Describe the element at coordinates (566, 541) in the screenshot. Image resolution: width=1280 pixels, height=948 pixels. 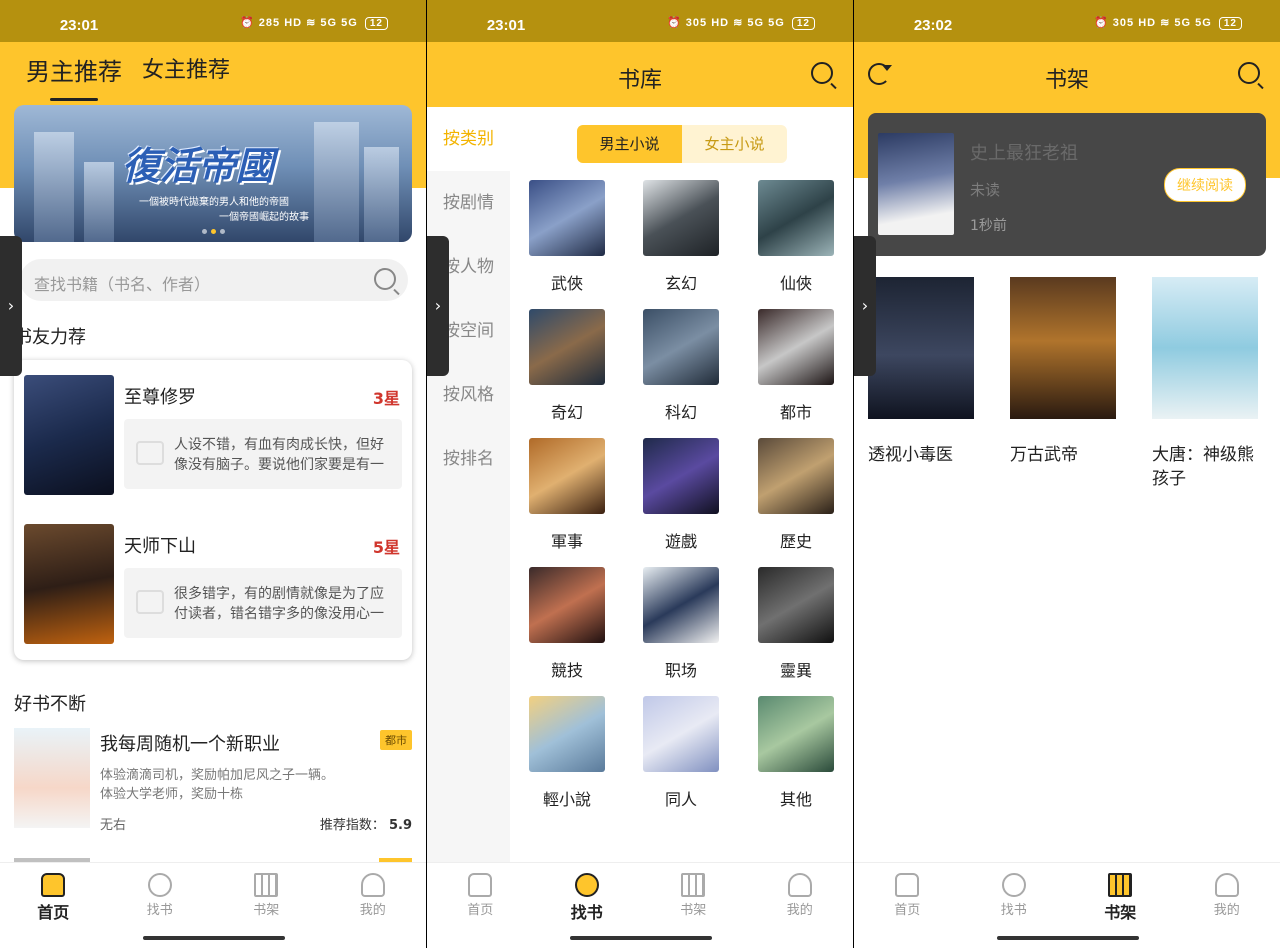
I see `category-label: 軍事` at that location.